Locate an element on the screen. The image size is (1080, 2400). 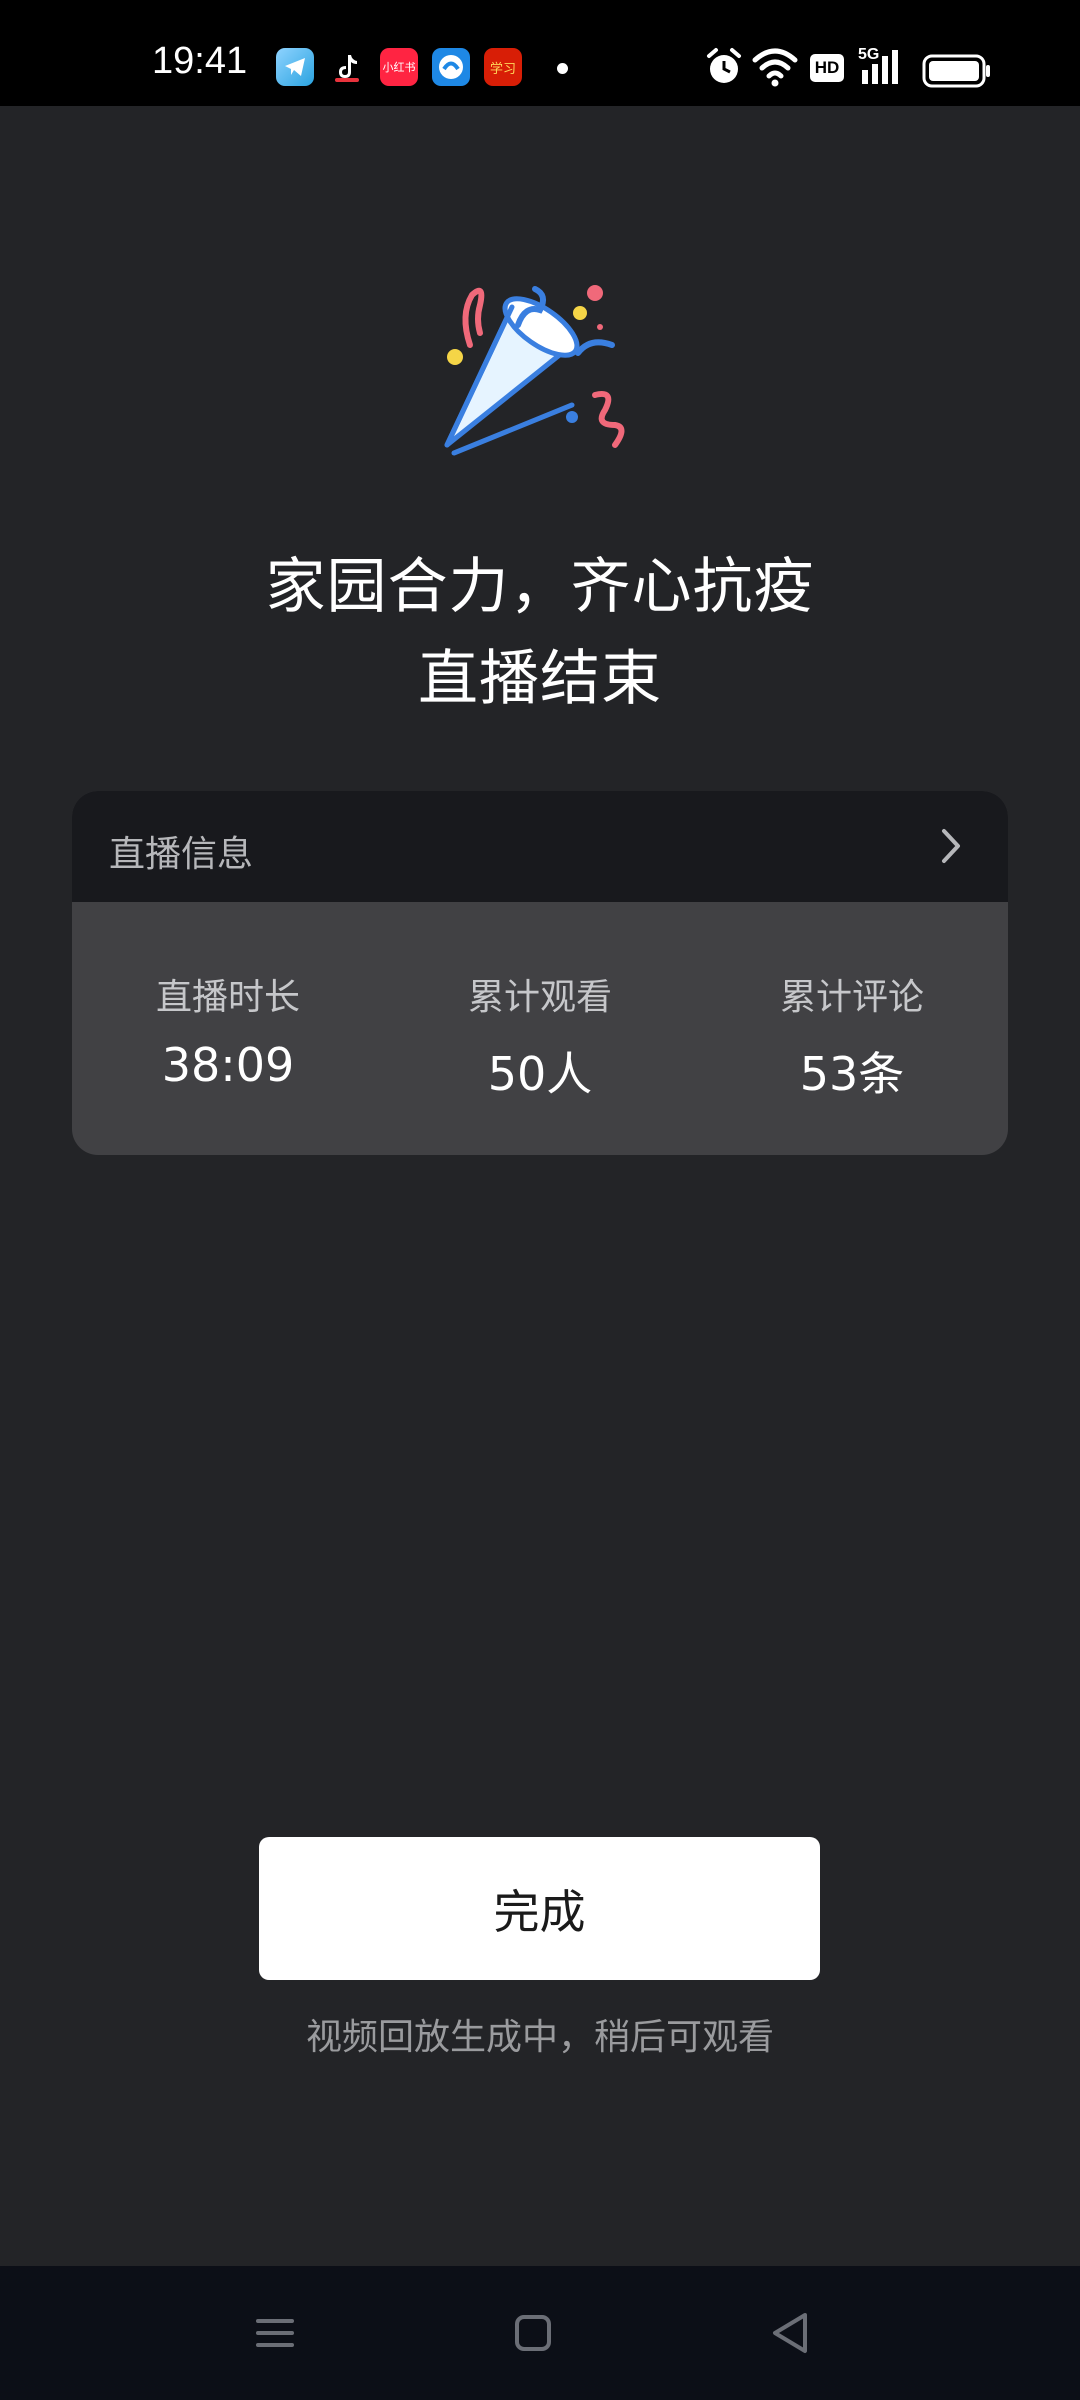
5g-signal-icon: 5G is located at coordinates (881, 67).